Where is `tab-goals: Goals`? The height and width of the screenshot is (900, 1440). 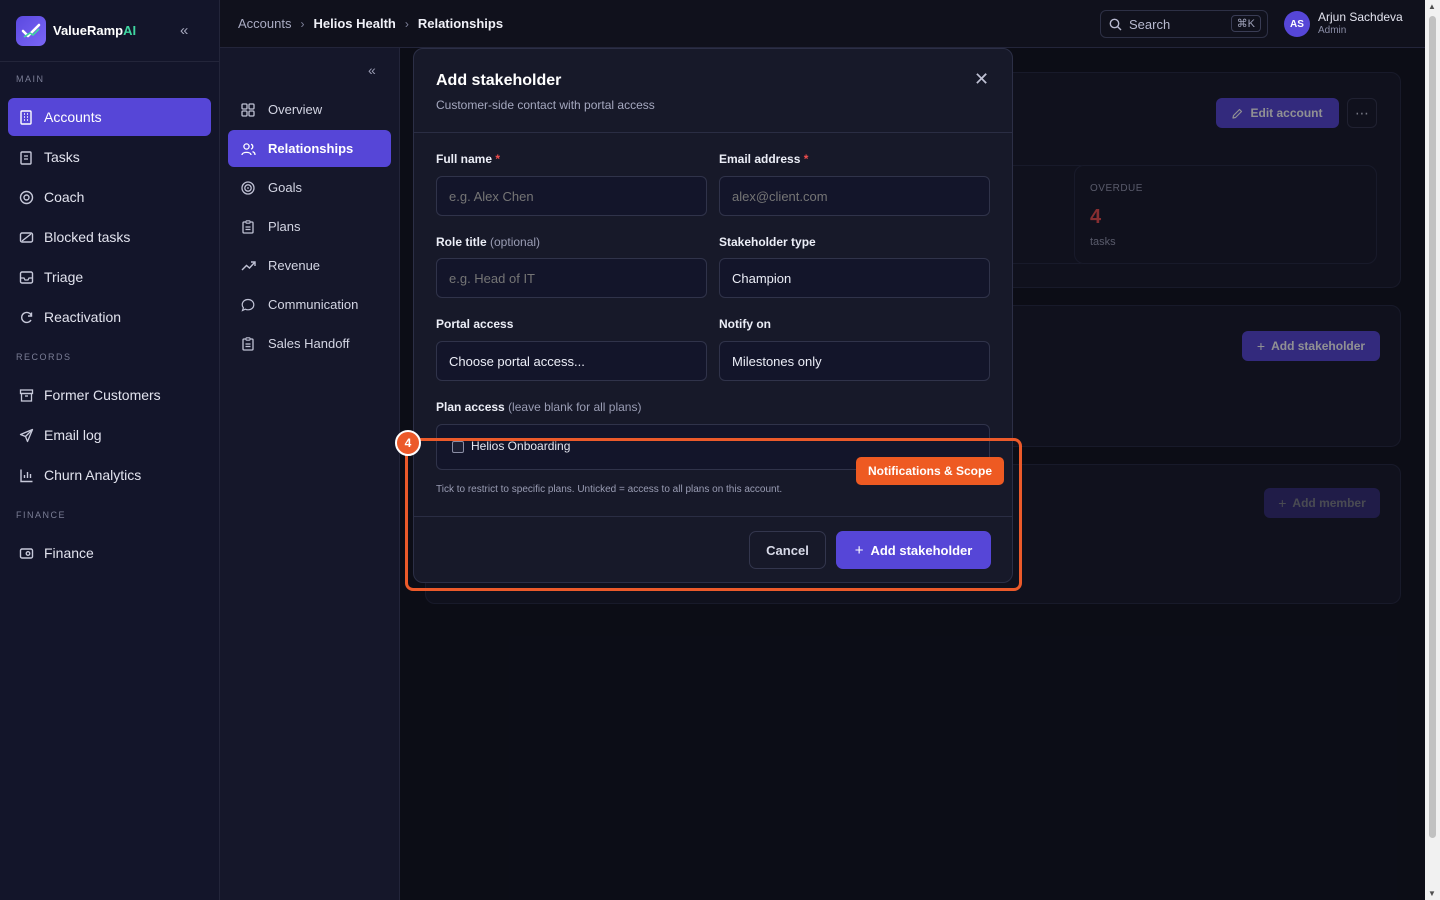
tab-goals: Goals is located at coordinates (309, 187).